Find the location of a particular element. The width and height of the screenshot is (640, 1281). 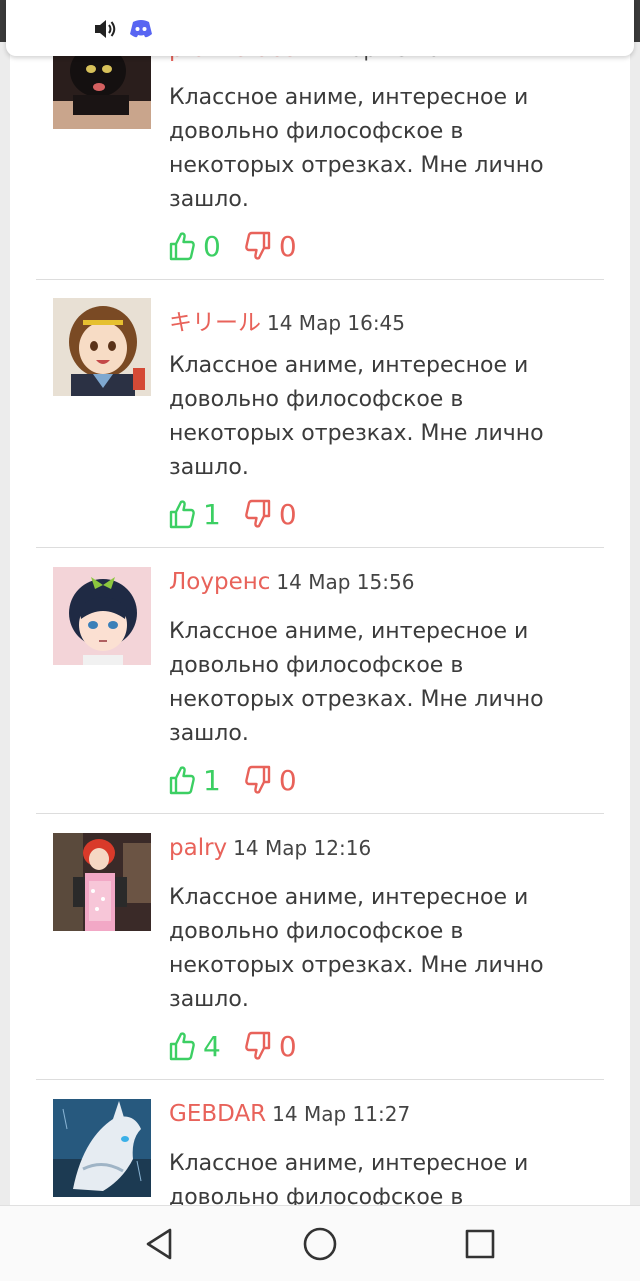

comment-header: Лоуренс 14 Мар 15:56 is located at coordinates (291, 582).